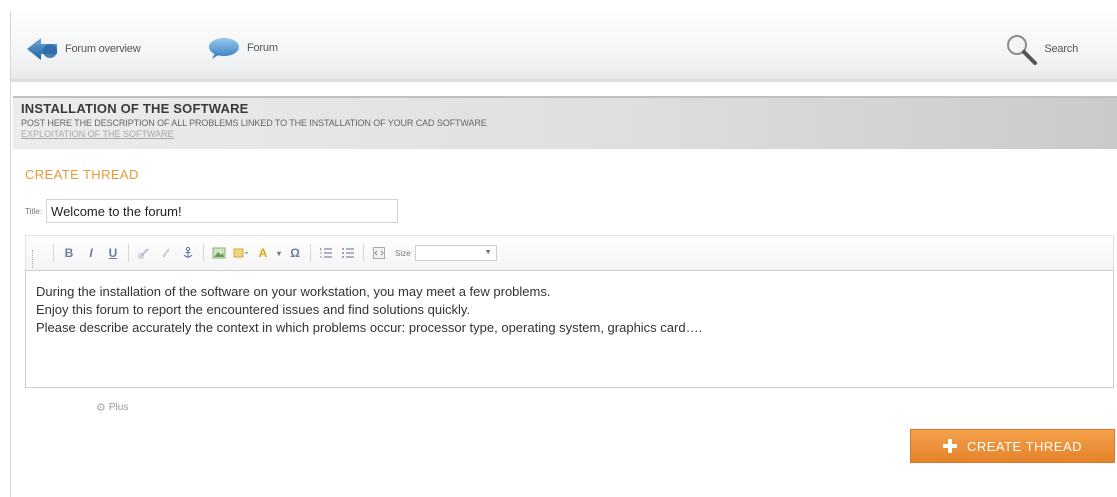 This screenshot has height=497, width=1117. I want to click on italic-button: I, so click(91, 253).